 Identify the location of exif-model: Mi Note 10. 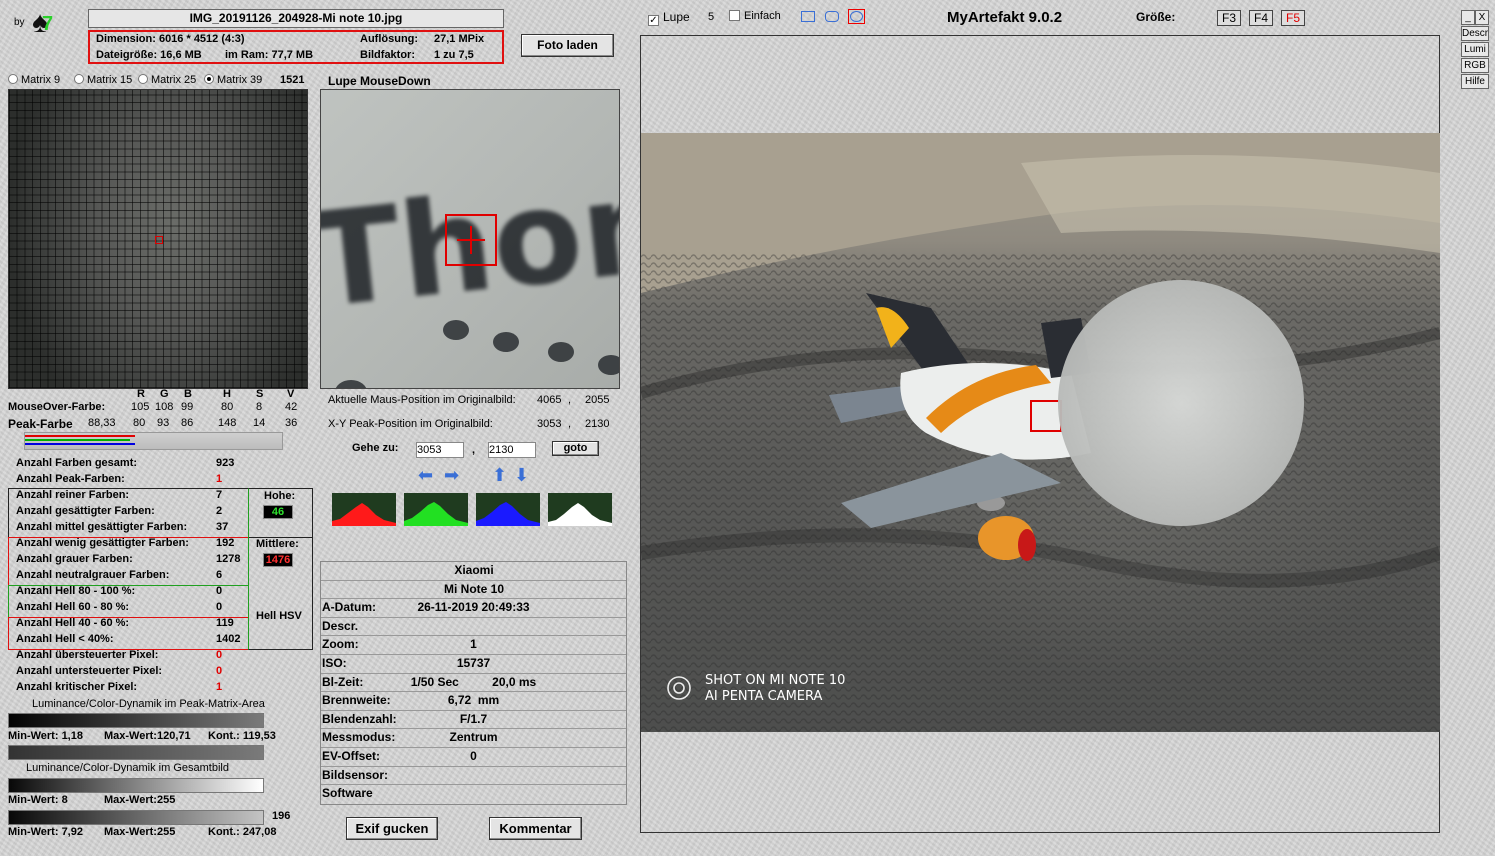
(473, 590).